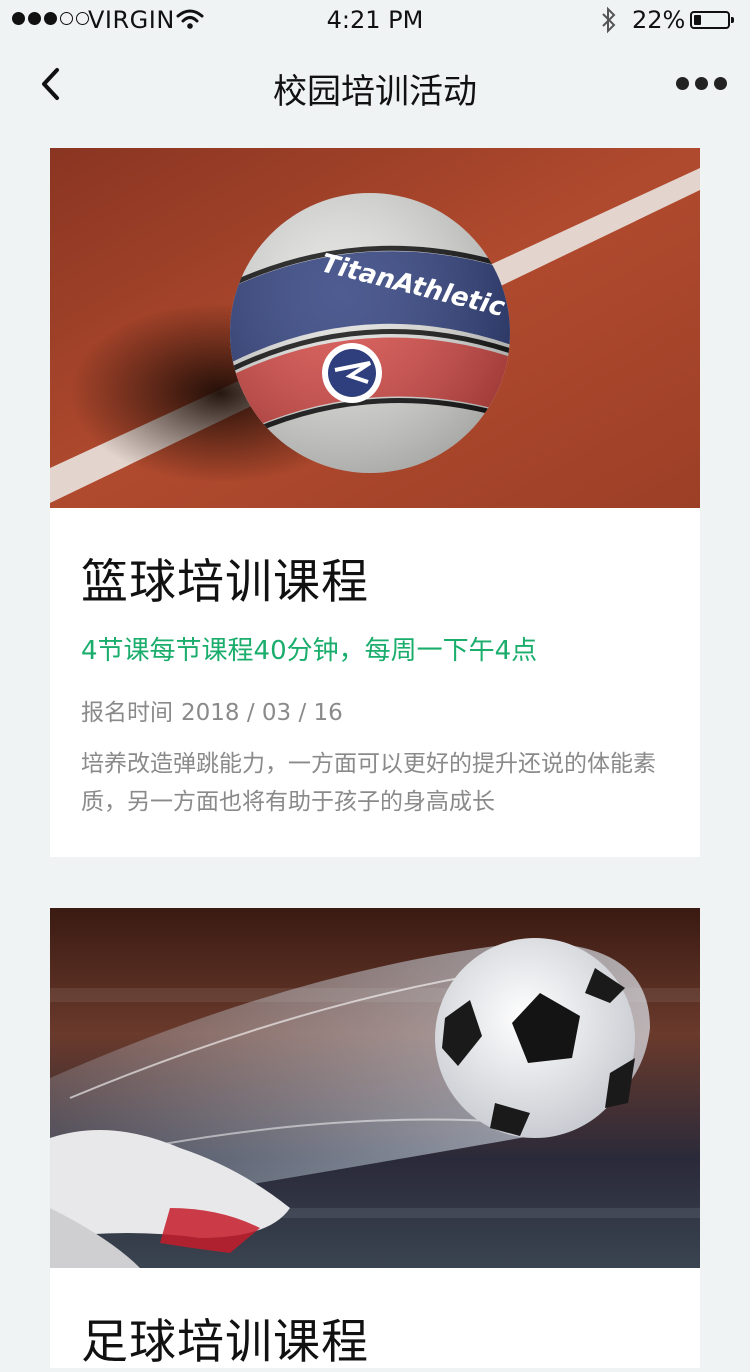 The height and width of the screenshot is (1372, 750). Describe the element at coordinates (704, 83) in the screenshot. I see `more-button` at that location.